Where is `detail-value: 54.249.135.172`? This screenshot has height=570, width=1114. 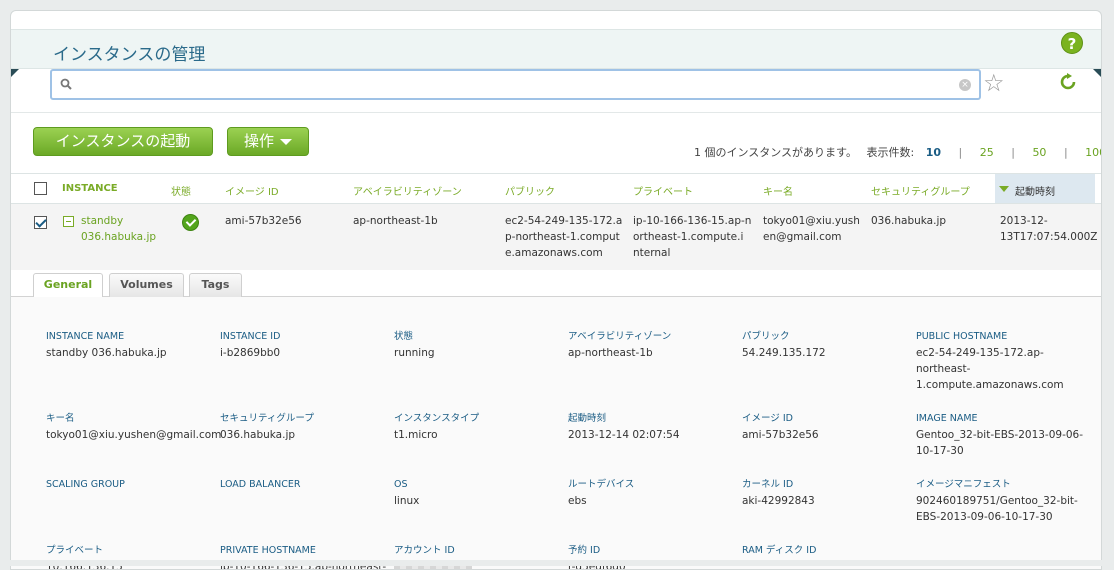
detail-value: 54.249.135.172 is located at coordinates (784, 353).